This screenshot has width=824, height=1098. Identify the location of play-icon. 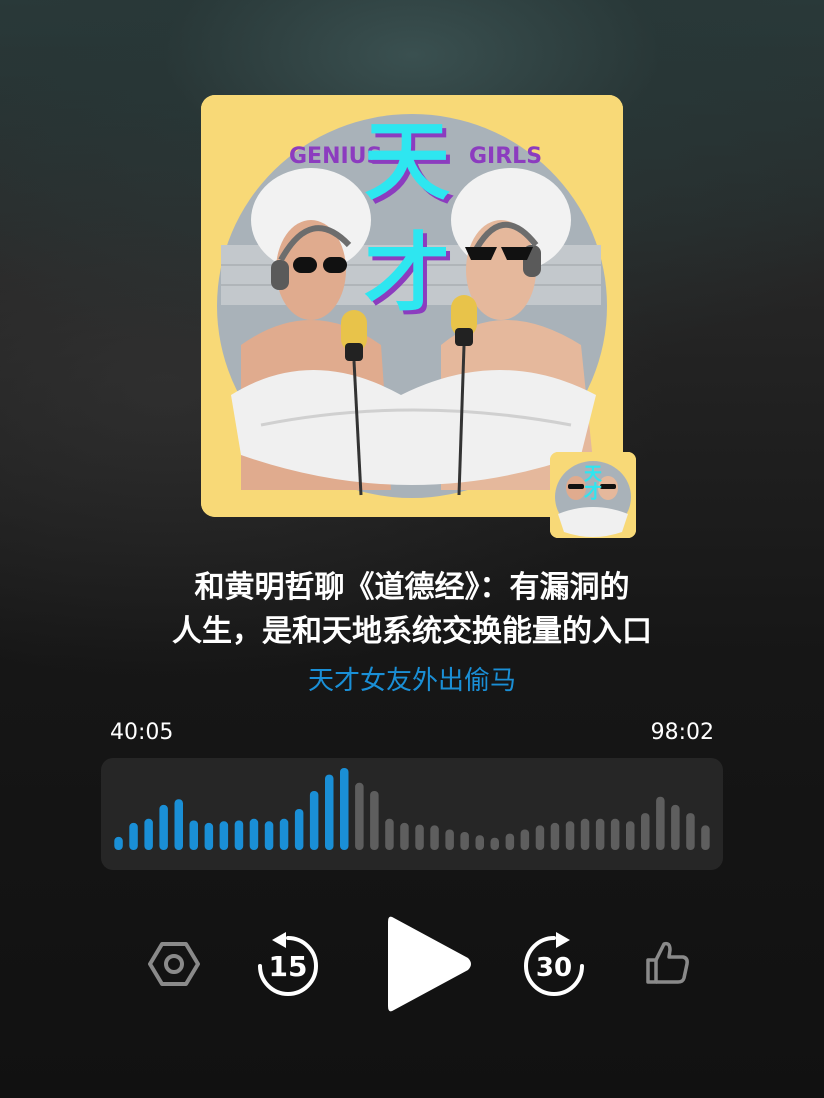
(429, 964).